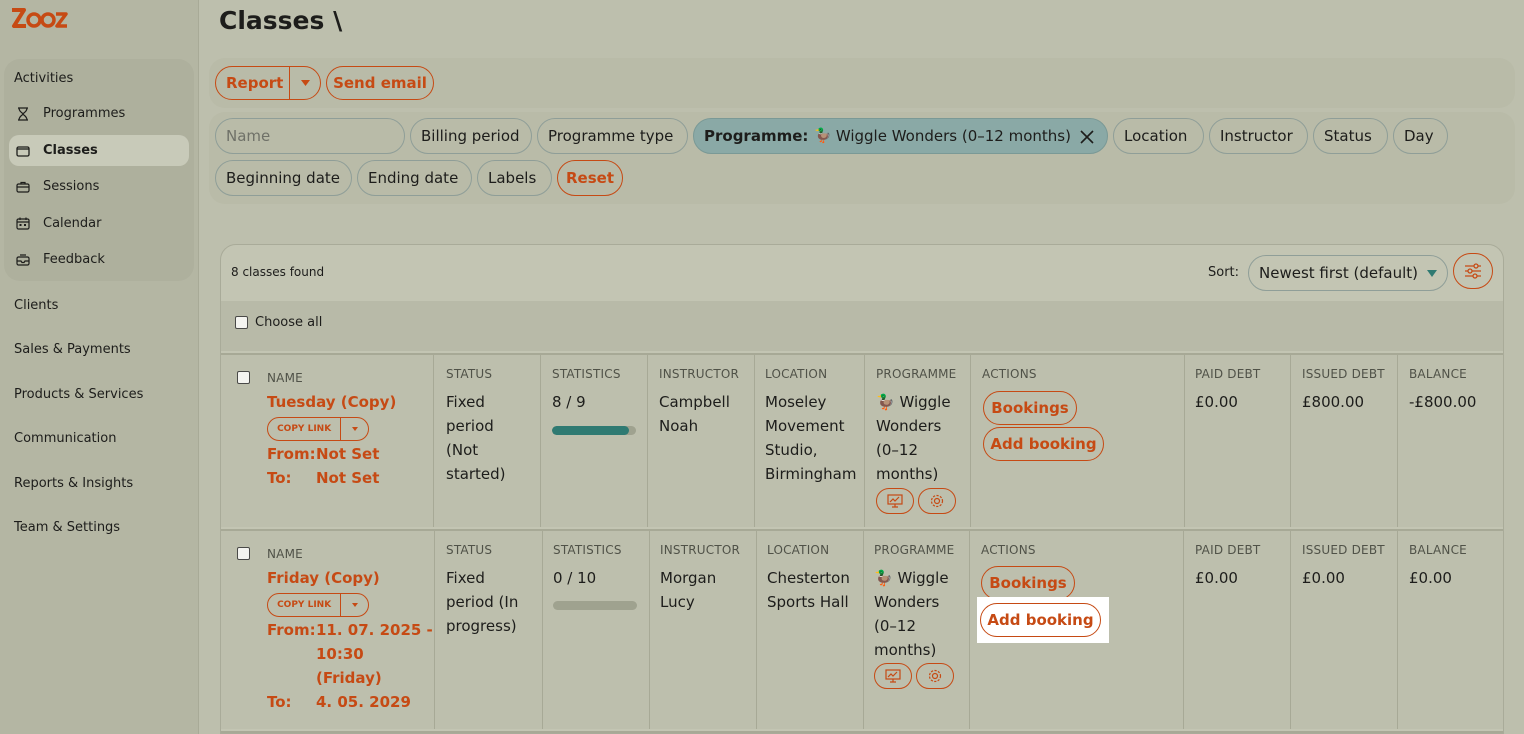  I want to click on issued-debt-value: £0.00, so click(1323, 578).